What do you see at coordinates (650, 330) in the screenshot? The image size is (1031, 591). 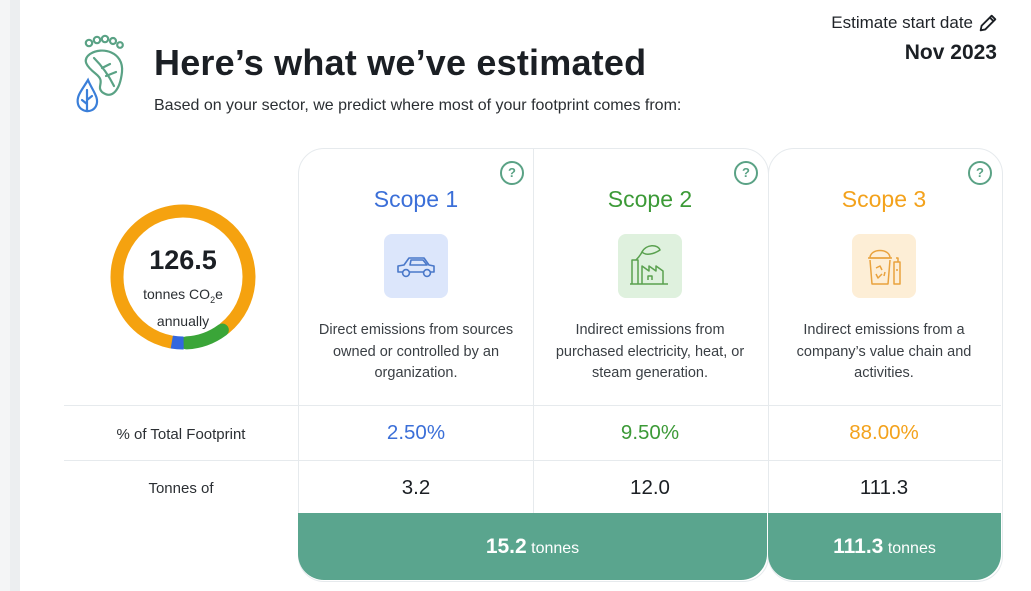 I see `desc-line: Indirect emissions from` at bounding box center [650, 330].